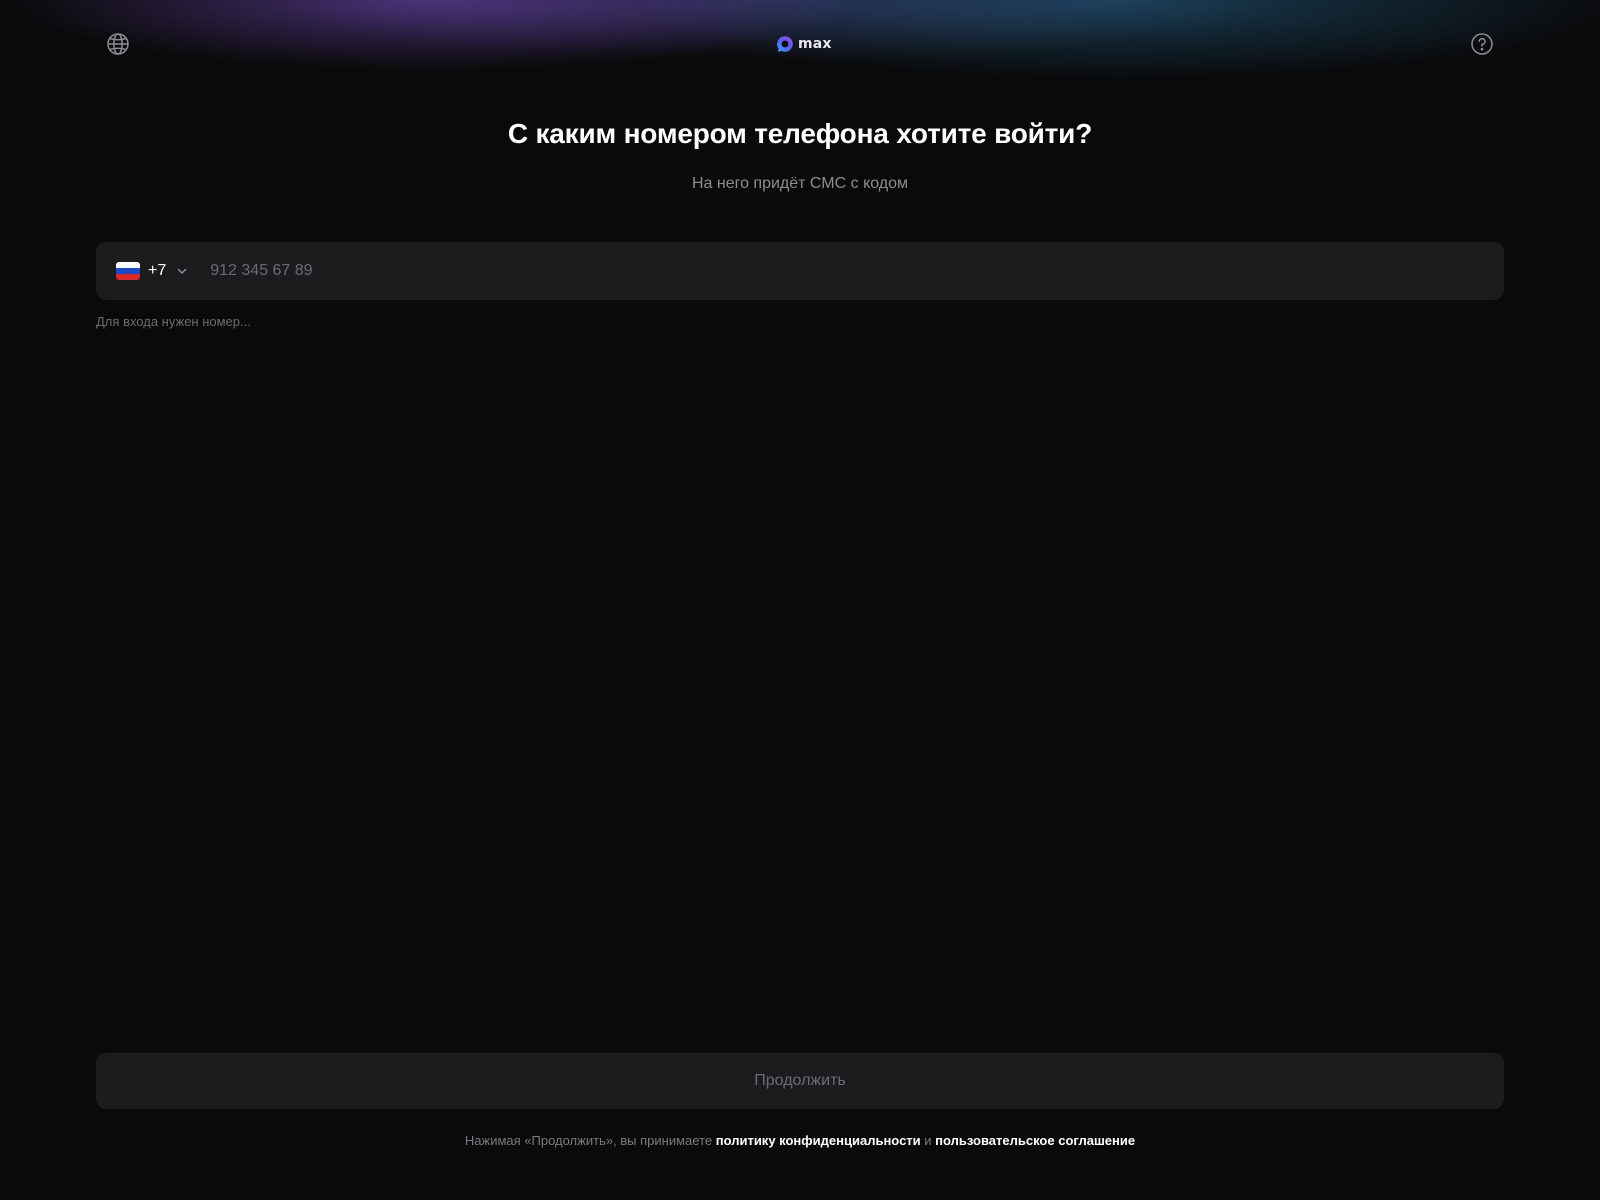 Image resolution: width=1600 pixels, height=1200 pixels. I want to click on language-button, so click(118, 44).